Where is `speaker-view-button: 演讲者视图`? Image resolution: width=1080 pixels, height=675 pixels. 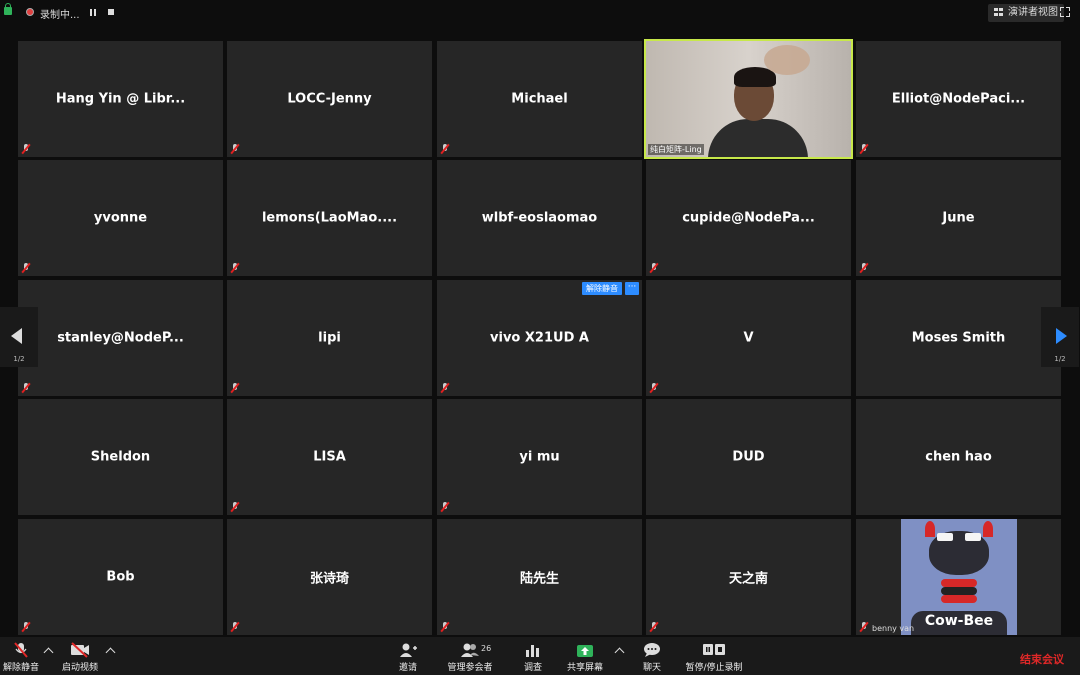
speaker-view-button: 演讲者视图 is located at coordinates (1026, 13).